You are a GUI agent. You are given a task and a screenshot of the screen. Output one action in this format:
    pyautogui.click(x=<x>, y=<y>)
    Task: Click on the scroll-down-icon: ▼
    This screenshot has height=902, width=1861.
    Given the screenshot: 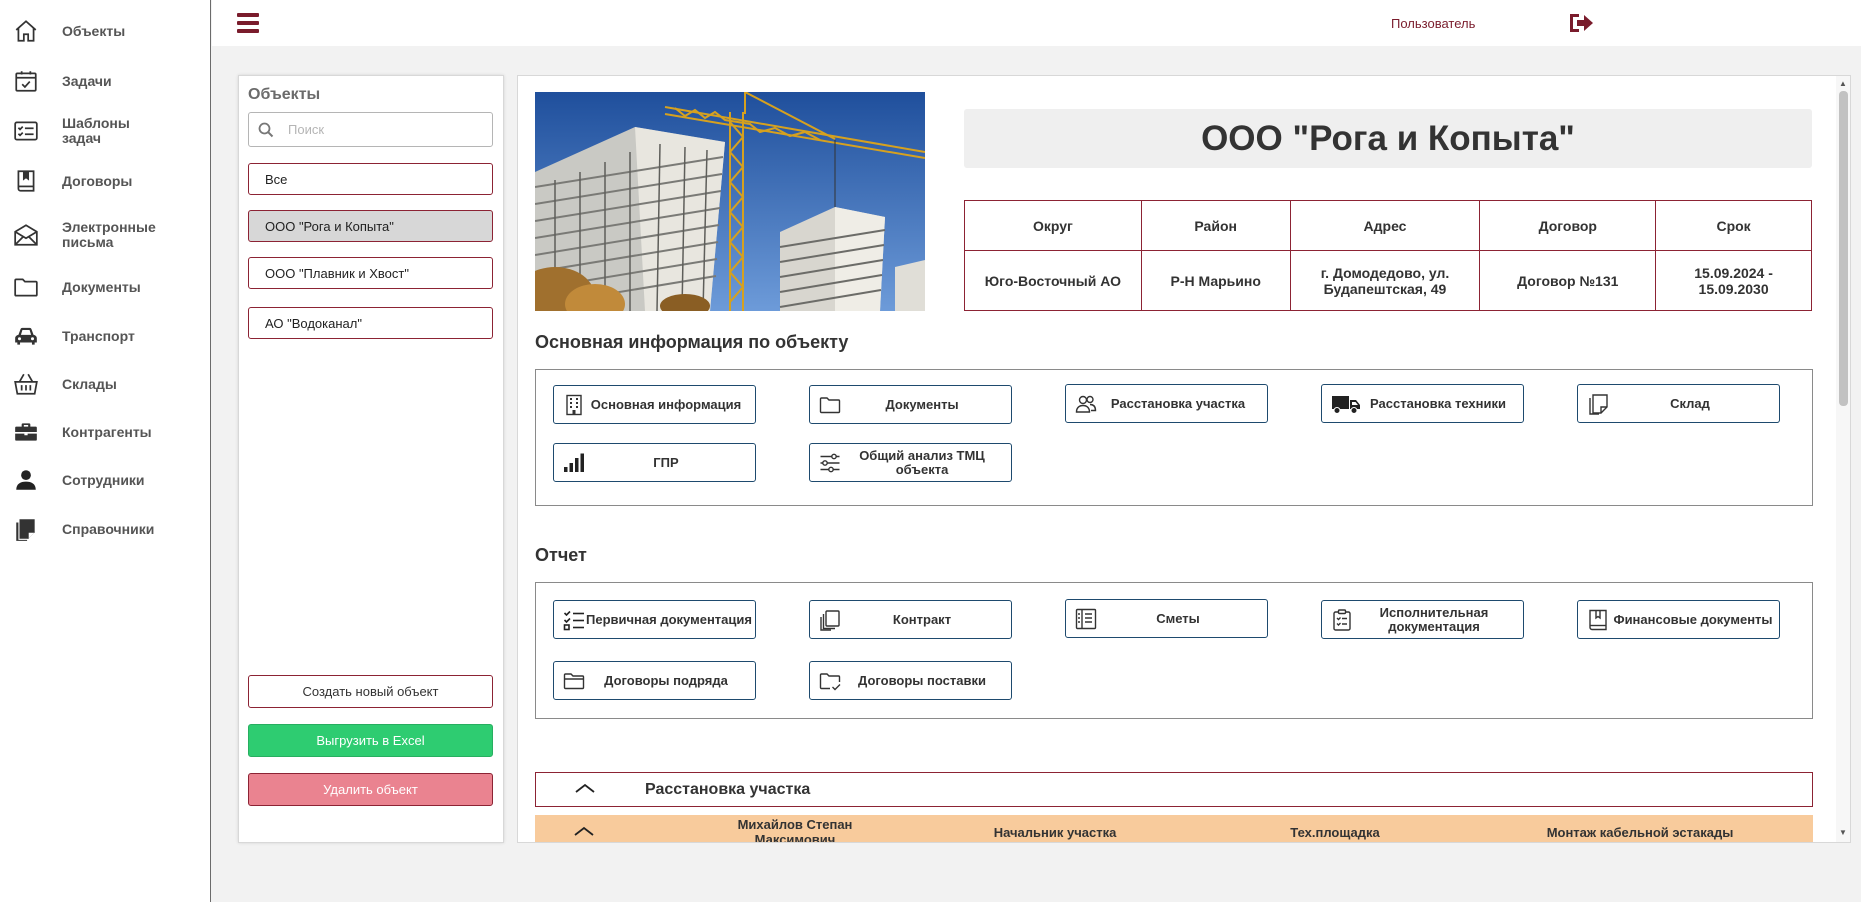 What is the action you would take?
    pyautogui.click(x=1843, y=832)
    